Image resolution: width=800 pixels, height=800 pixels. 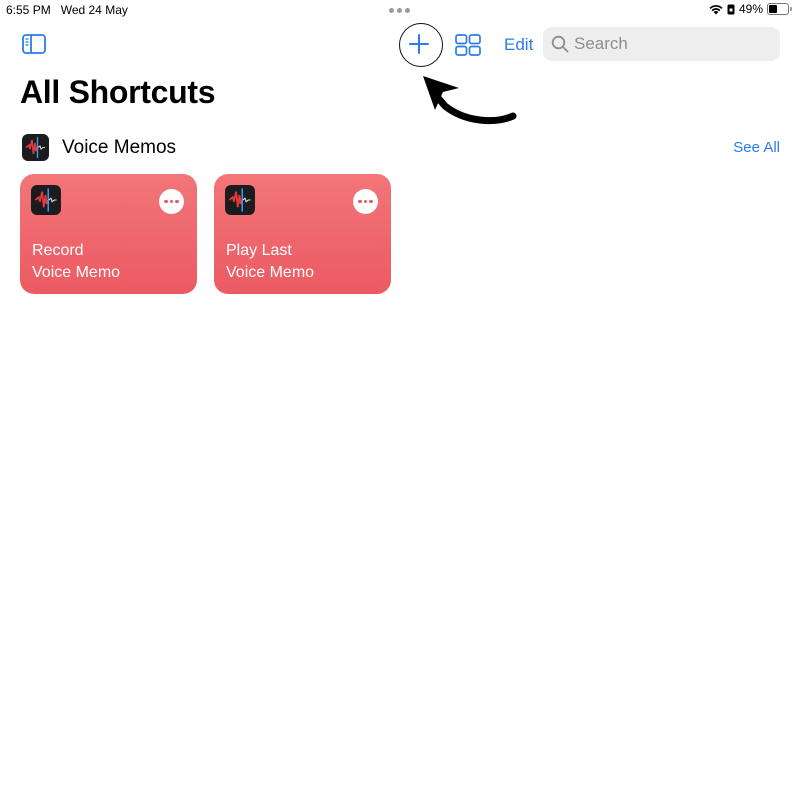 What do you see at coordinates (34, 44) in the screenshot?
I see `sidebar-icon` at bounding box center [34, 44].